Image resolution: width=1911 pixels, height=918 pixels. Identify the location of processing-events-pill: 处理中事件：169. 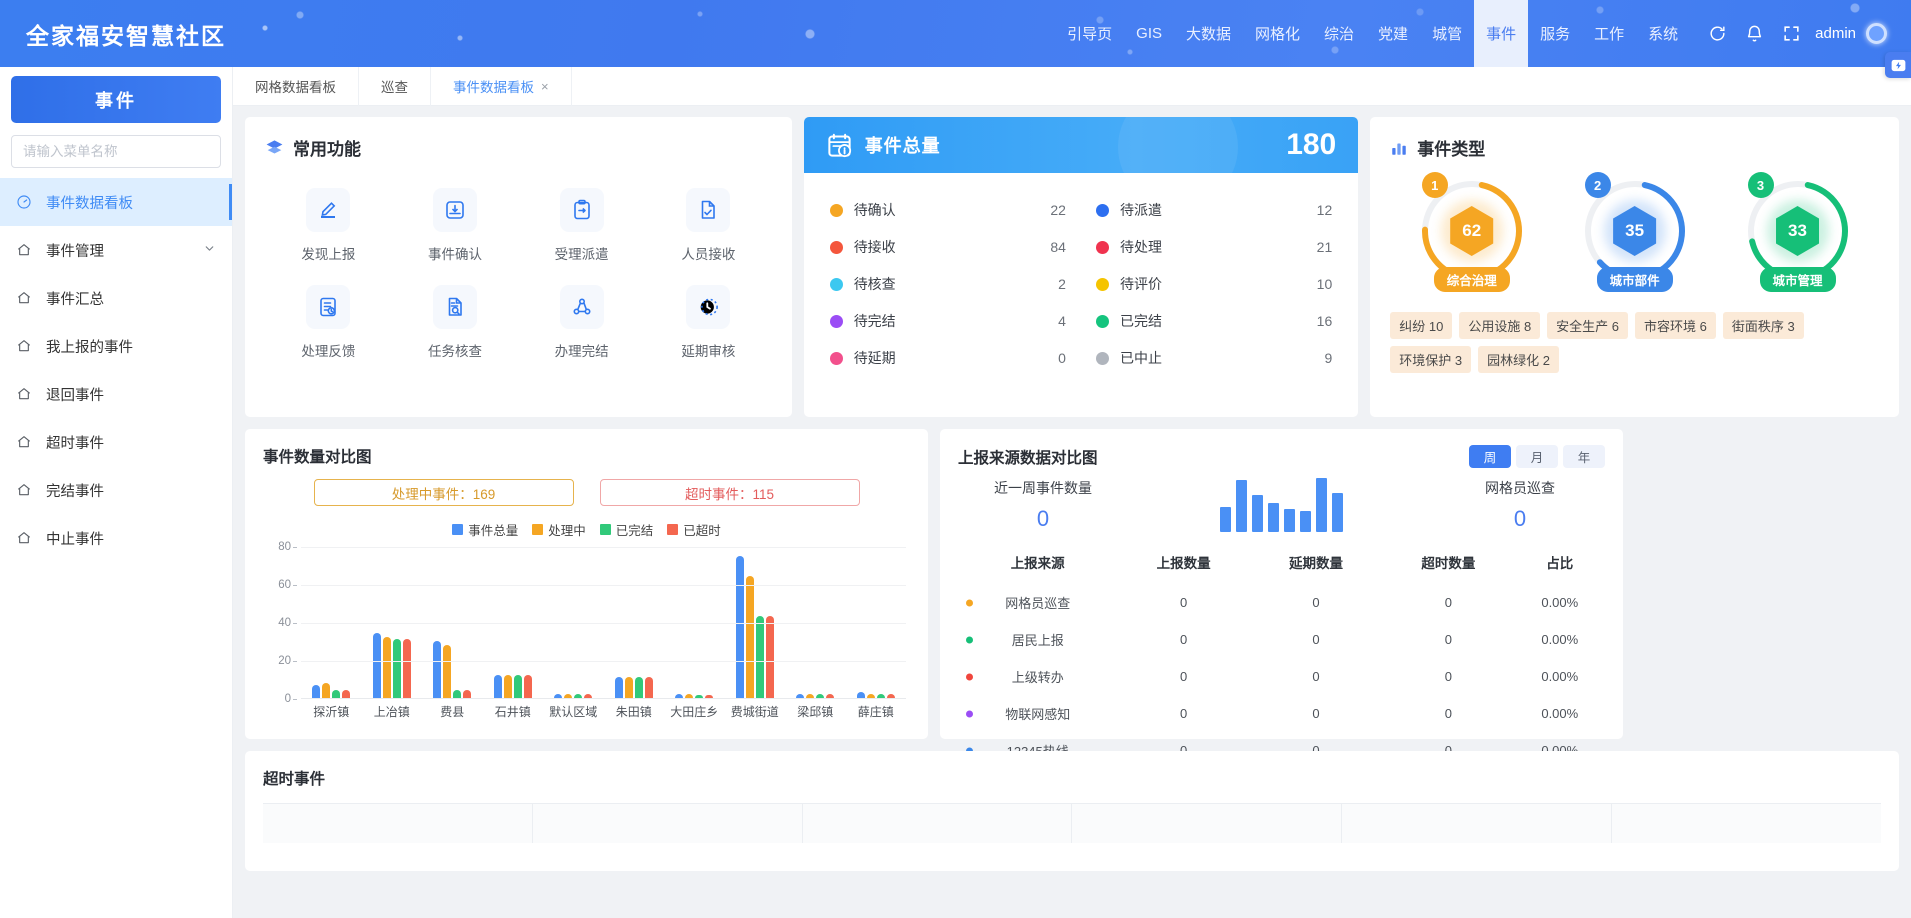
(443, 492).